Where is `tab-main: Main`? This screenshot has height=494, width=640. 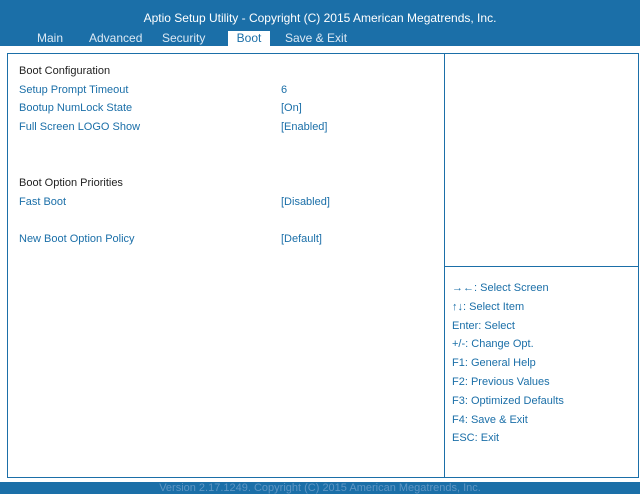 tab-main: Main is located at coordinates (50, 38).